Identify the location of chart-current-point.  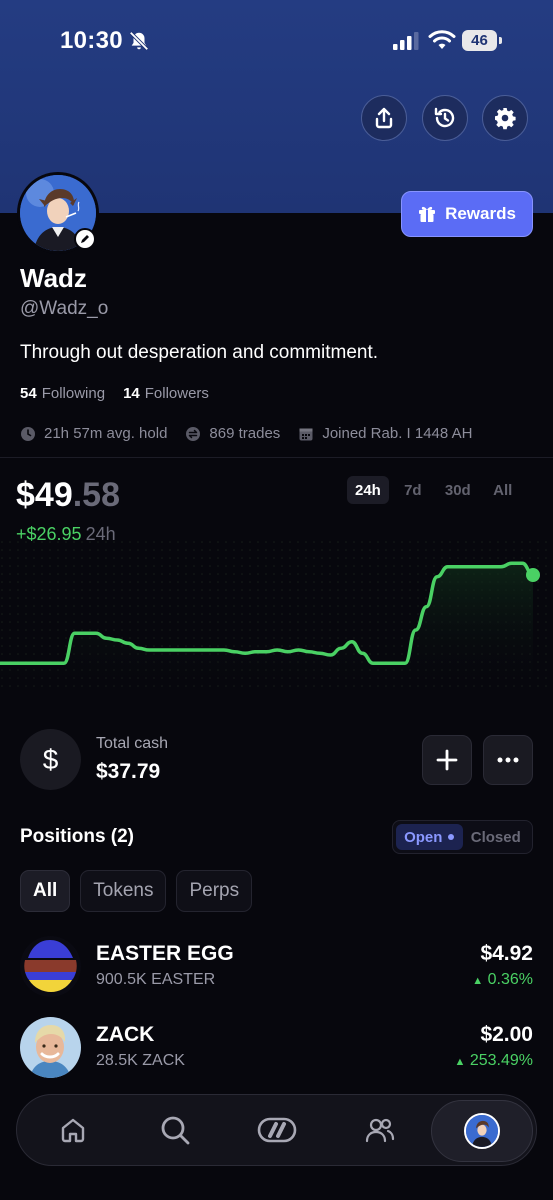
(533, 575).